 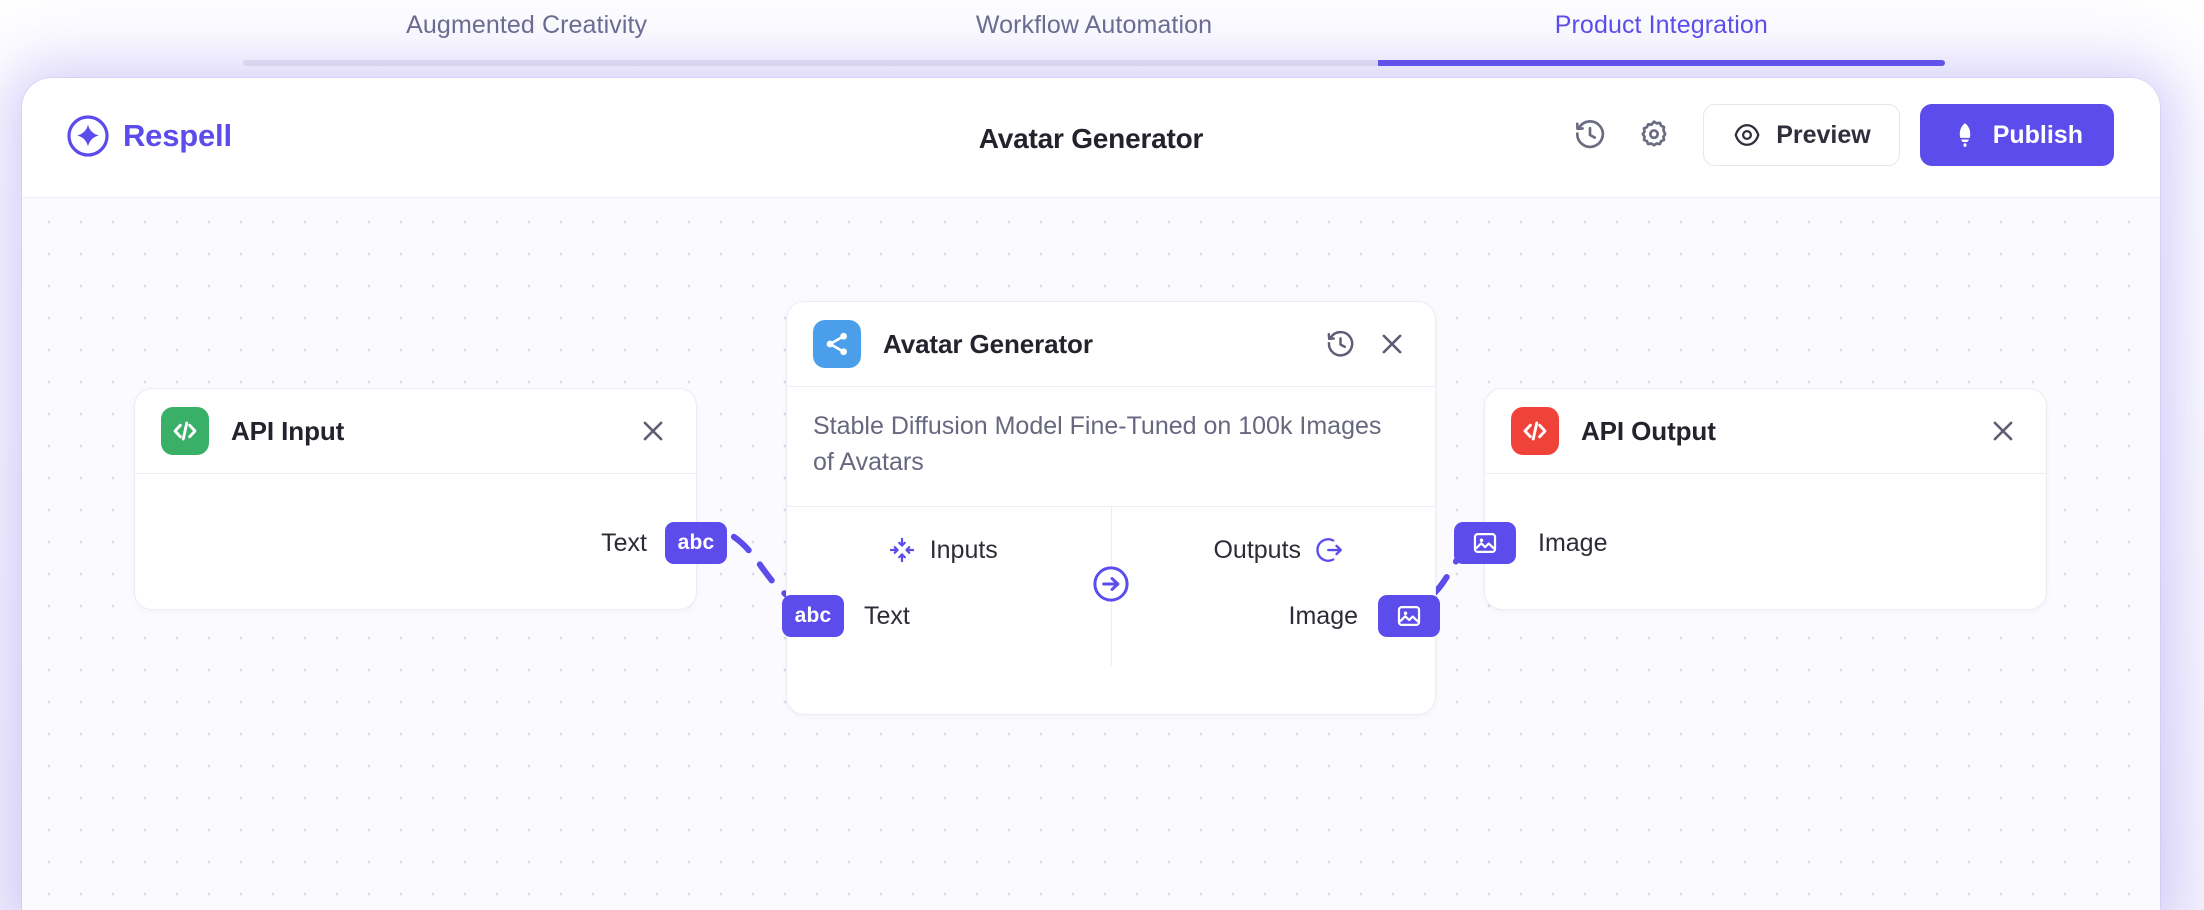 I want to click on circle-arrow-out-icon, so click(x=1330, y=550).